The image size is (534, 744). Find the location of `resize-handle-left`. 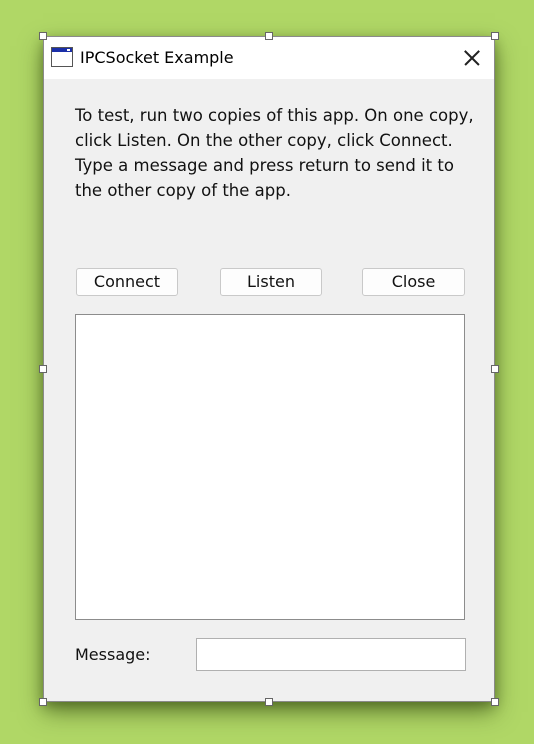

resize-handle-left is located at coordinates (43, 369).